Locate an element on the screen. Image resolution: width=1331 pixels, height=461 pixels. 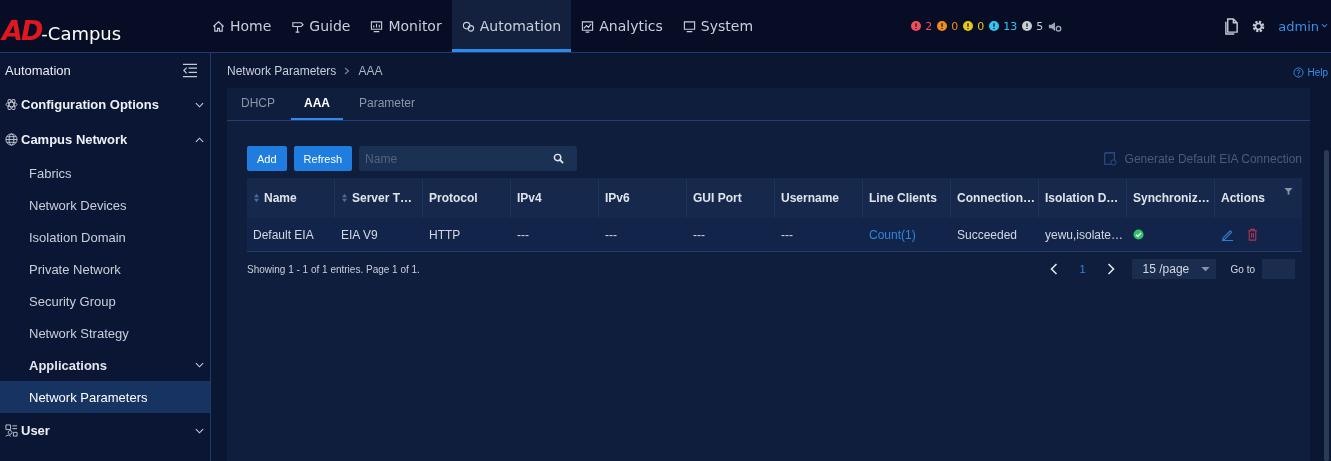
atom-icon is located at coordinates (11, 104).